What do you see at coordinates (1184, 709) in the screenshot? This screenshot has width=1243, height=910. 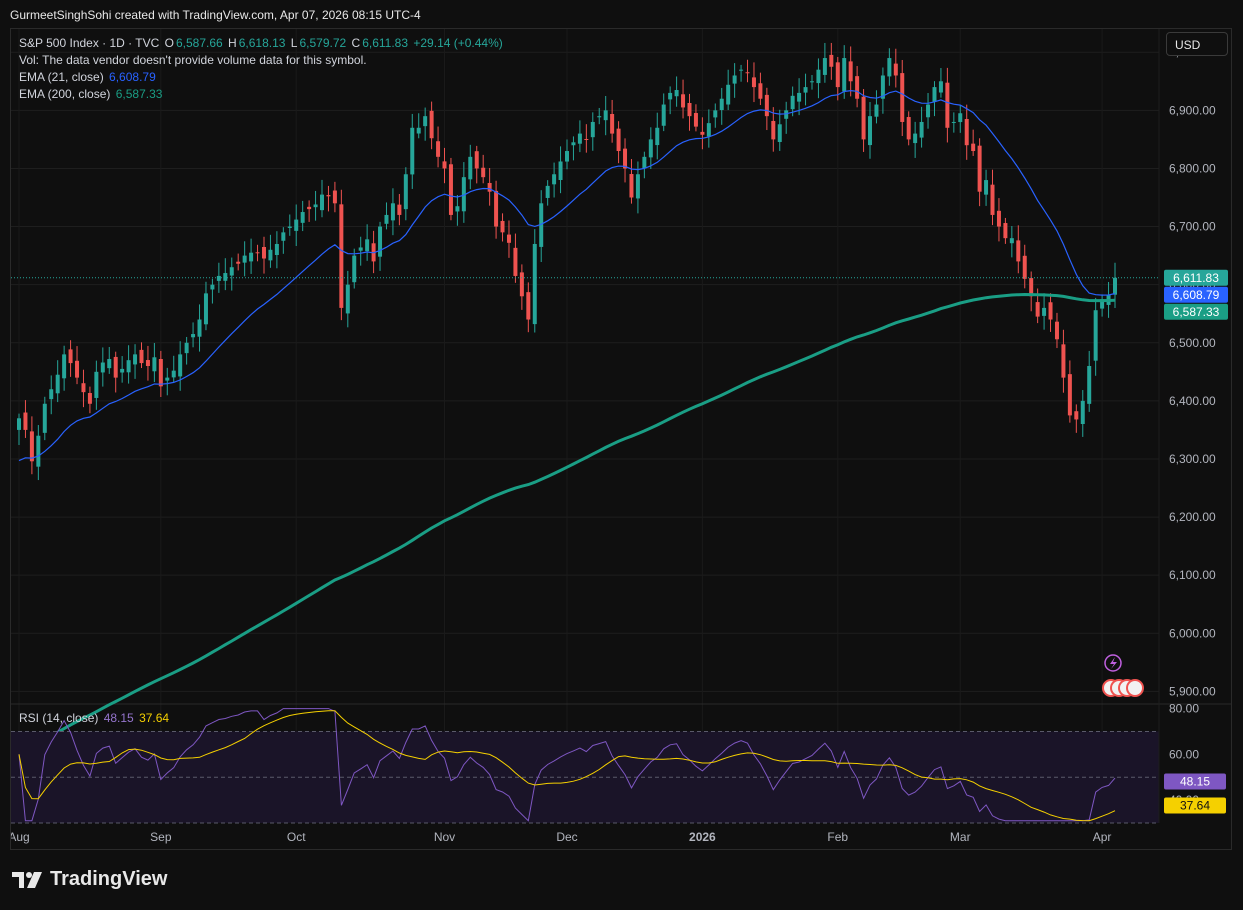 I see `rsi-tick-label: 80.00` at bounding box center [1184, 709].